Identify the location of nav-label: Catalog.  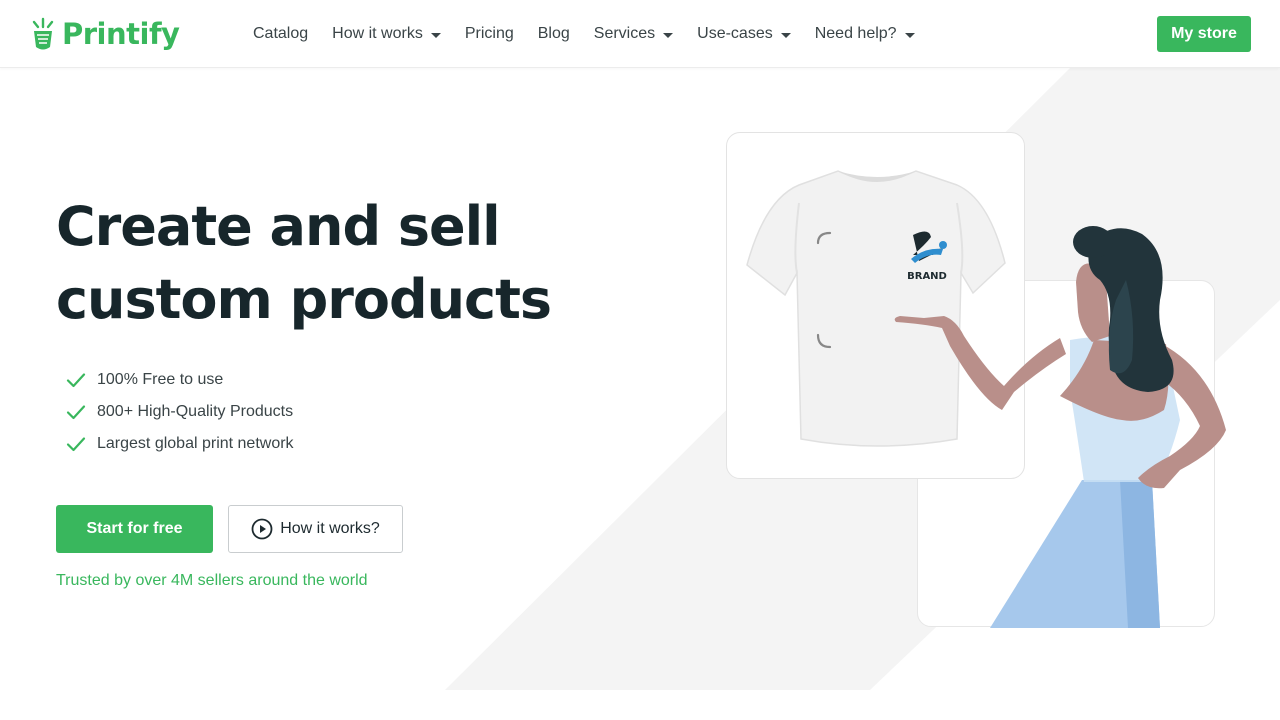
(281, 33).